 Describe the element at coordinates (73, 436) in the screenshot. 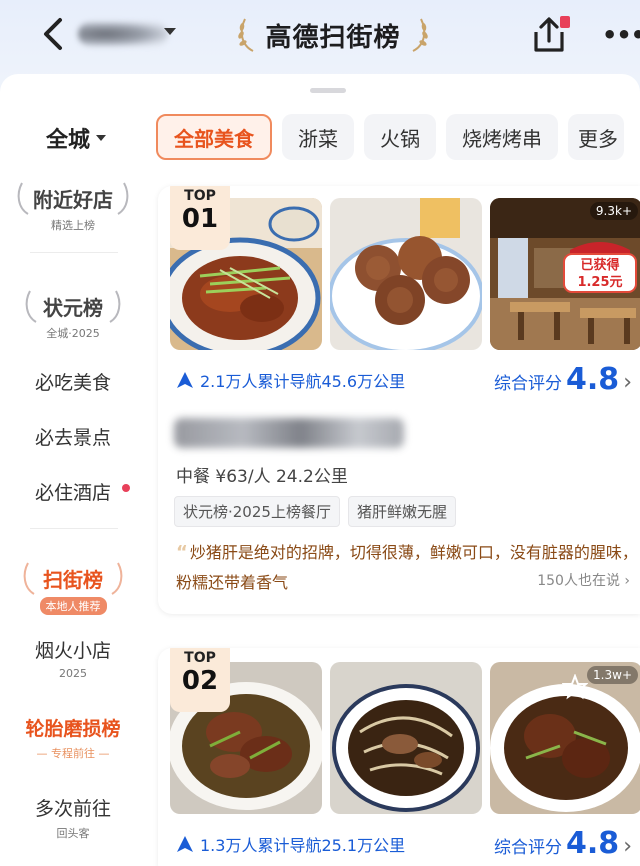

I see `sidebar-item-must-visit: 必去景点` at that location.